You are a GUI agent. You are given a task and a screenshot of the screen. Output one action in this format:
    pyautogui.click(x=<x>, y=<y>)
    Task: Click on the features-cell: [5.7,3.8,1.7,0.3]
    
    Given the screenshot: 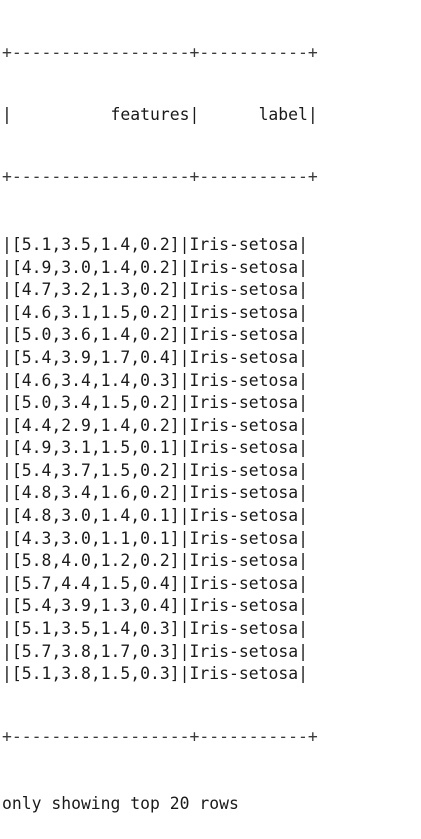 What is the action you would take?
    pyautogui.click(x=95, y=651)
    